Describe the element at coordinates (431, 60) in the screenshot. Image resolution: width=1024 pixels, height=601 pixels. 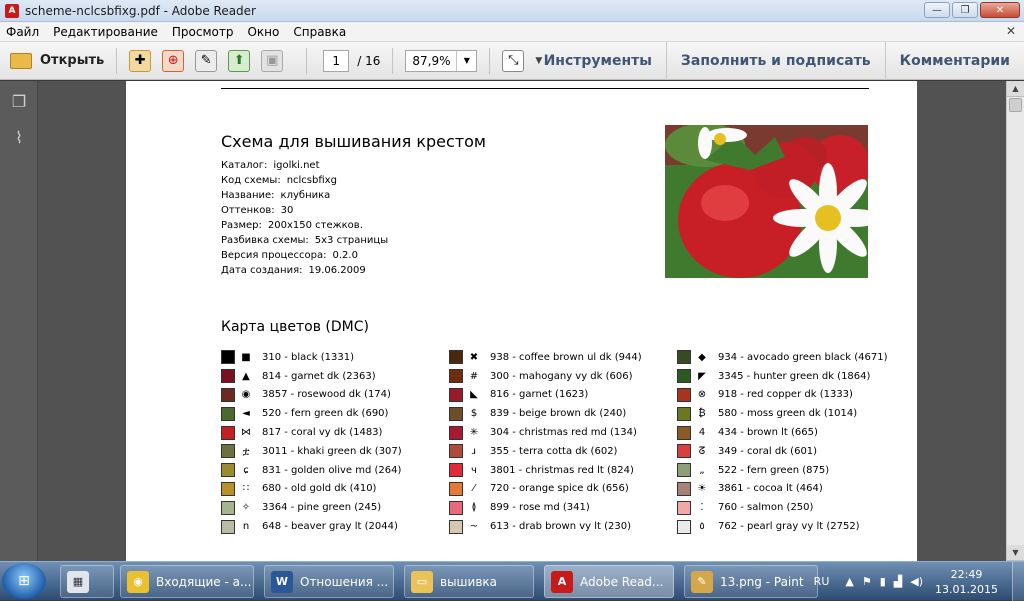
I see `zoom-value: 87,9%` at that location.